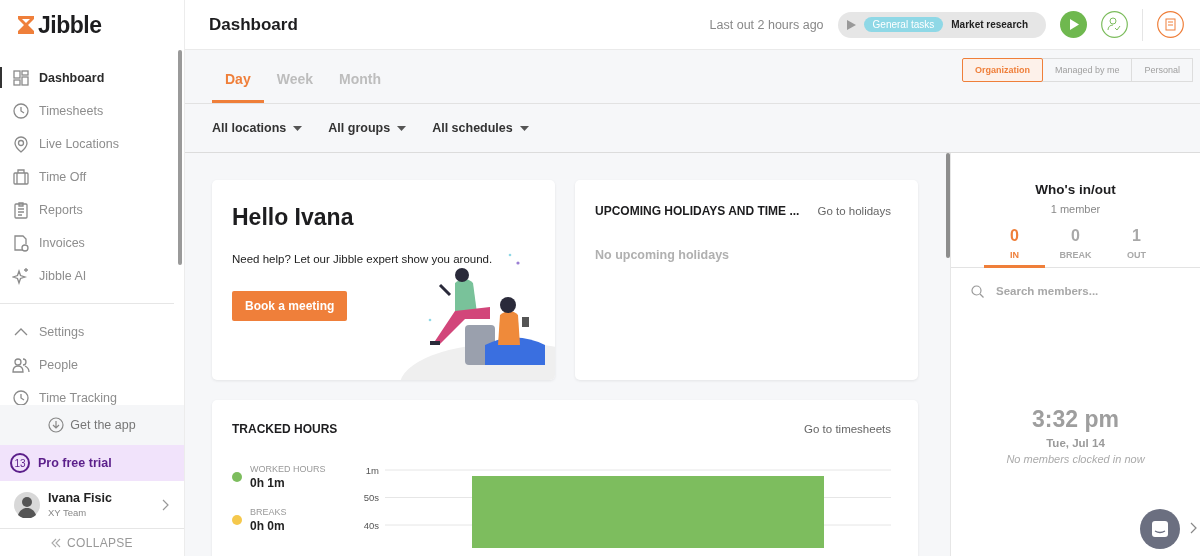 Image resolution: width=1200 pixels, height=556 pixels. What do you see at coordinates (1075, 459) in the screenshot?
I see `empty-state-text: No members clocked in now` at bounding box center [1075, 459].